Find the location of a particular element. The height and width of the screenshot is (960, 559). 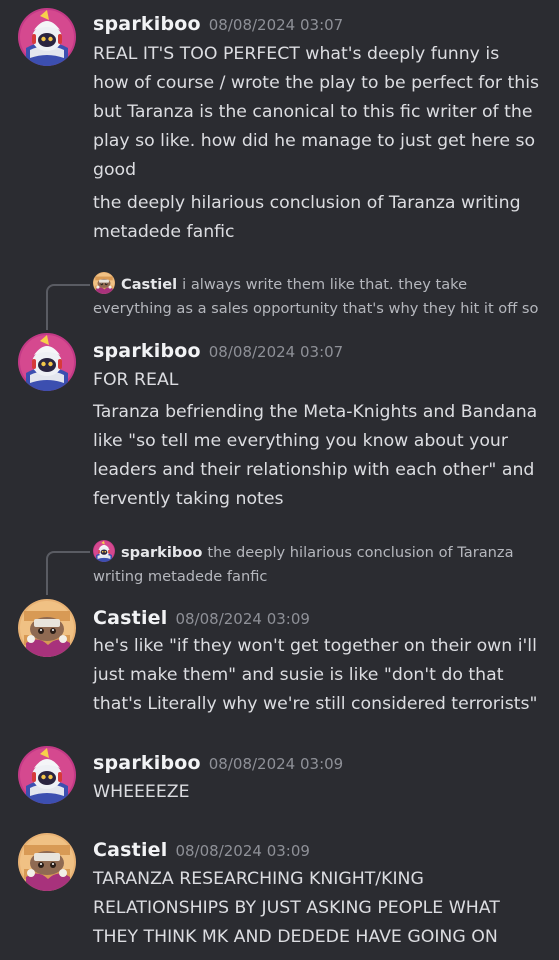

castiel-mini-avatar-icon is located at coordinates (104, 283).